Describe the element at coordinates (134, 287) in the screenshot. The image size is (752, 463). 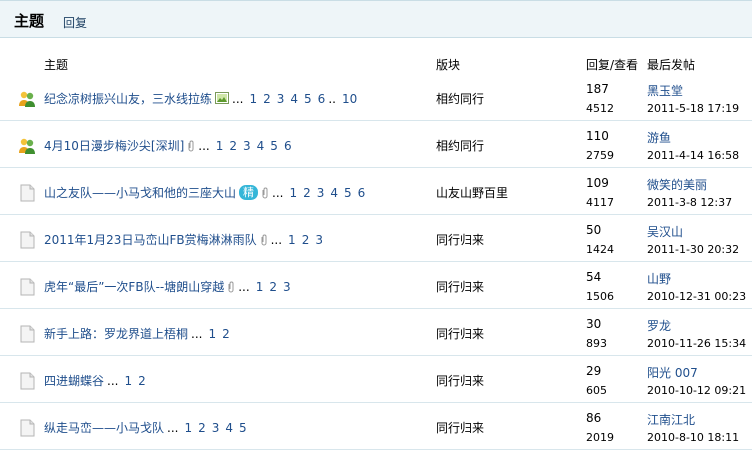
I see `topic-title-link: 虎年“最后”一次FB队--塘朗山穿越` at that location.